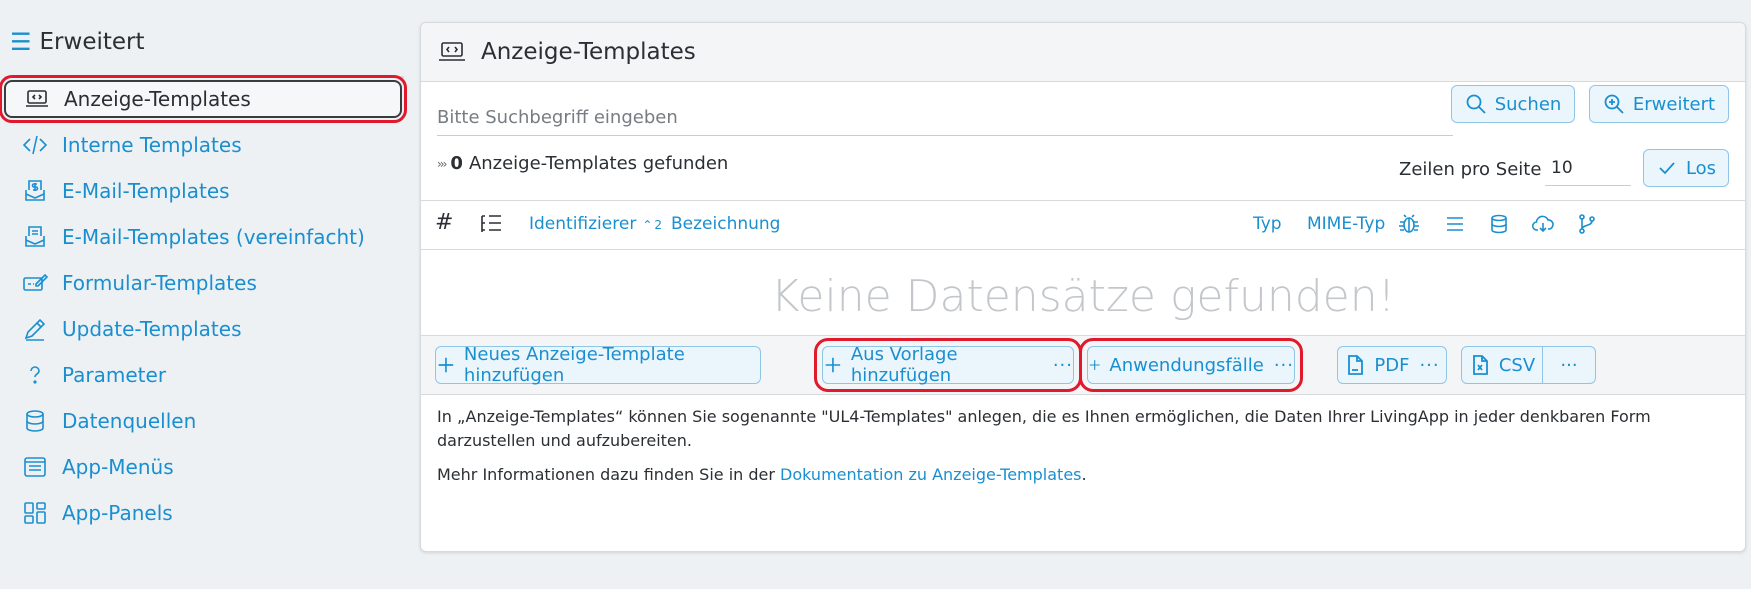  I want to click on empty-message: Keine Datensätze gefunden!, so click(1083, 296).